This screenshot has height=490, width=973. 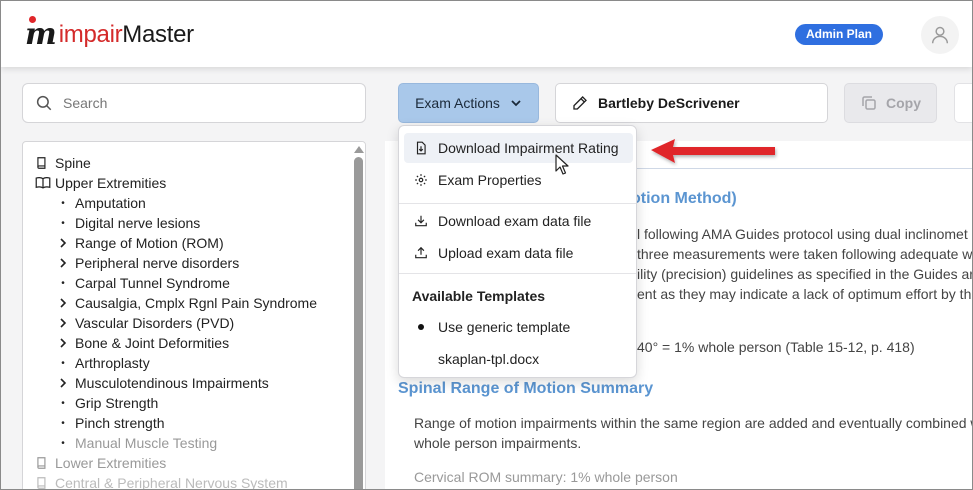 What do you see at coordinates (149, 243) in the screenshot?
I see `tree-item-label: Range of Motion (ROM)` at bounding box center [149, 243].